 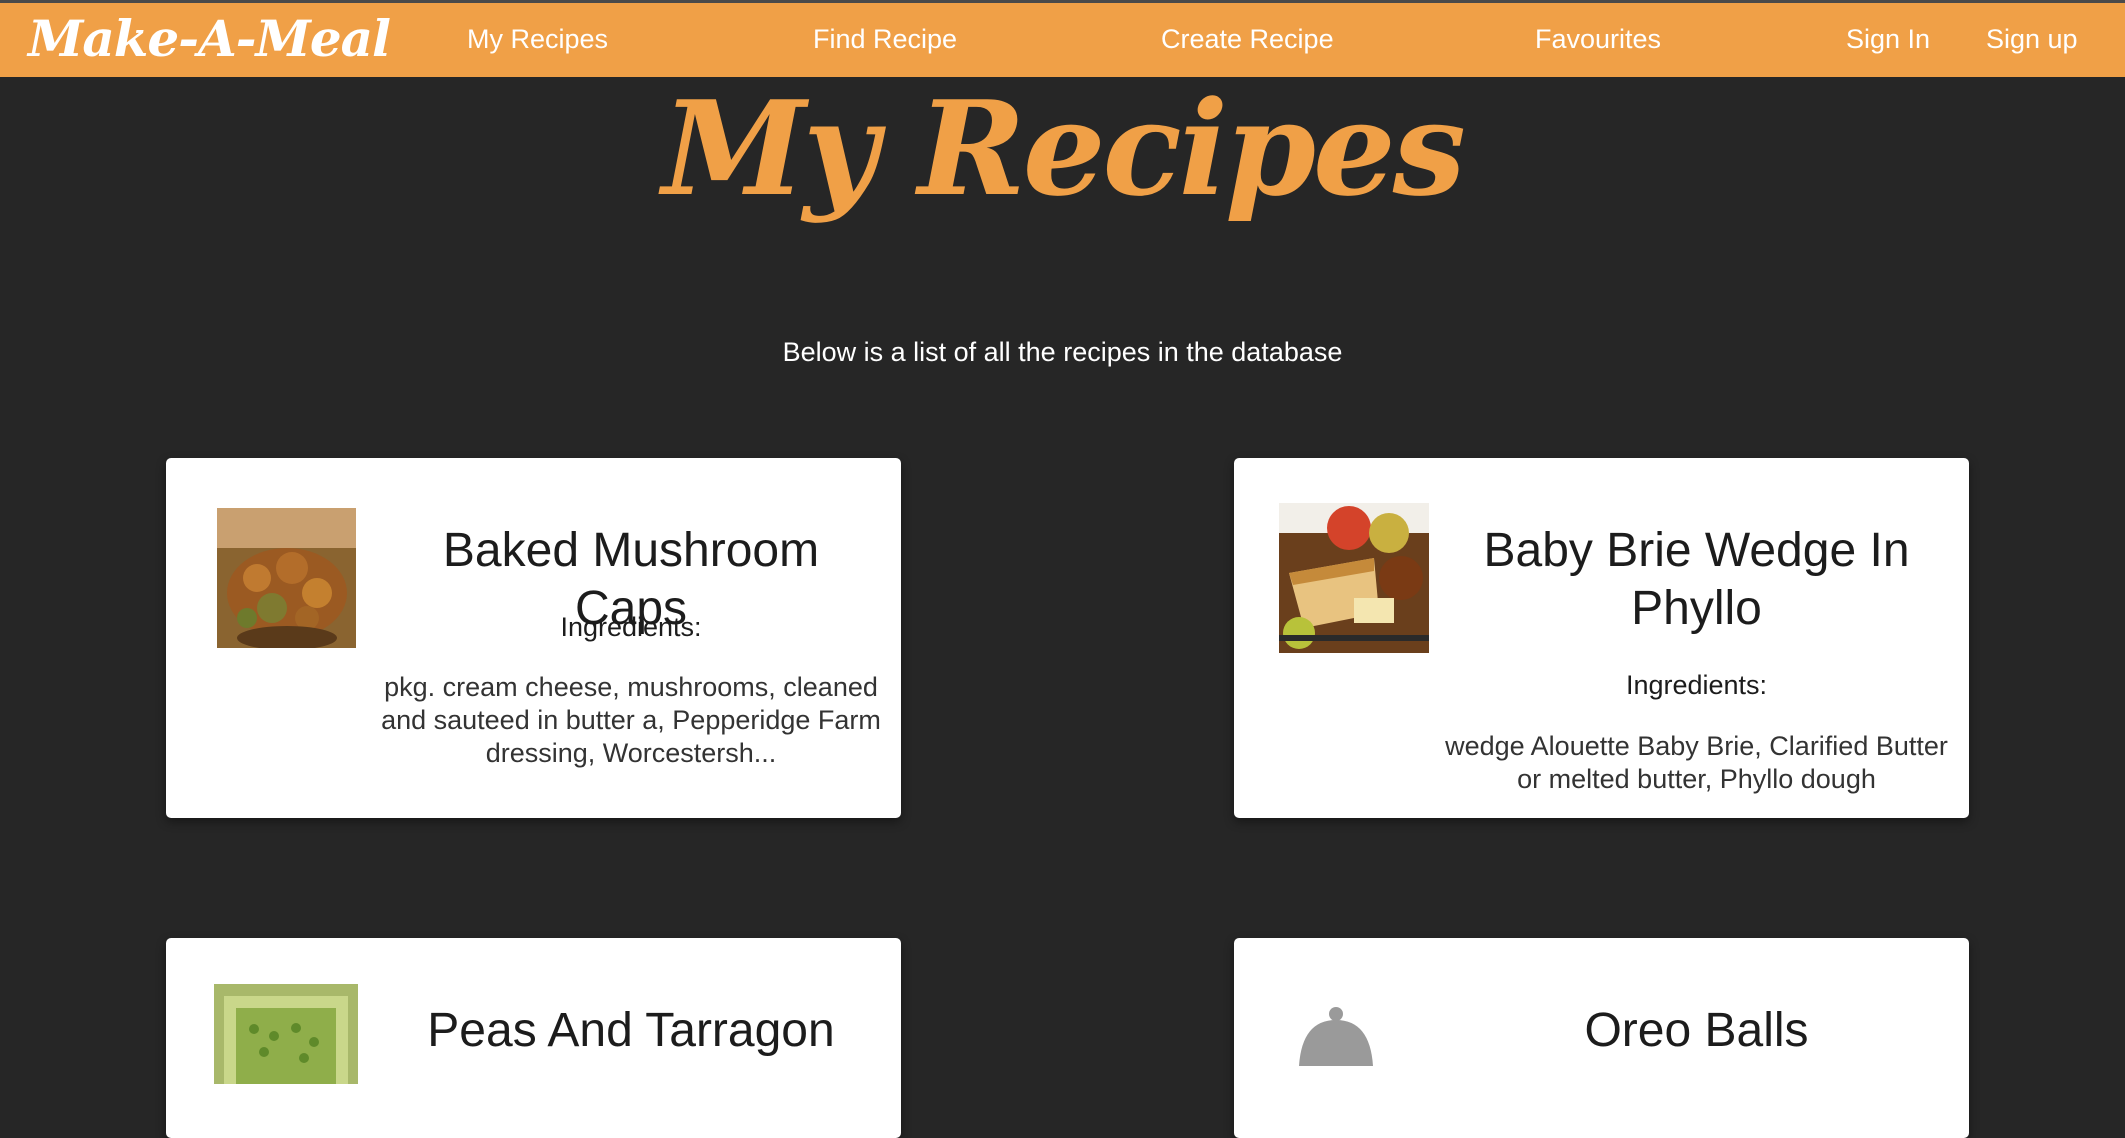 What do you see at coordinates (537, 39) in the screenshot?
I see `nav-my-recipes: My Recipes` at bounding box center [537, 39].